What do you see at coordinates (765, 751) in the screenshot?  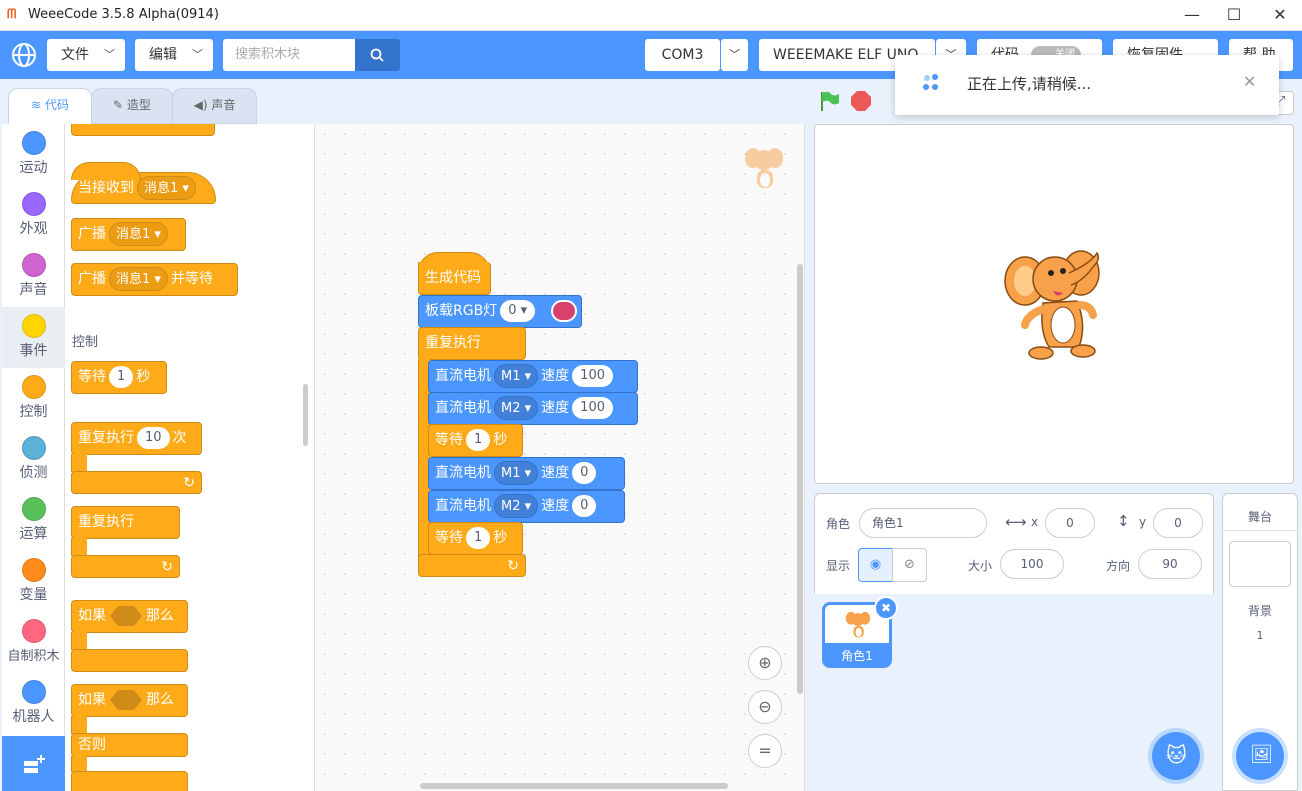 I see `zoom-reset-button: =` at bounding box center [765, 751].